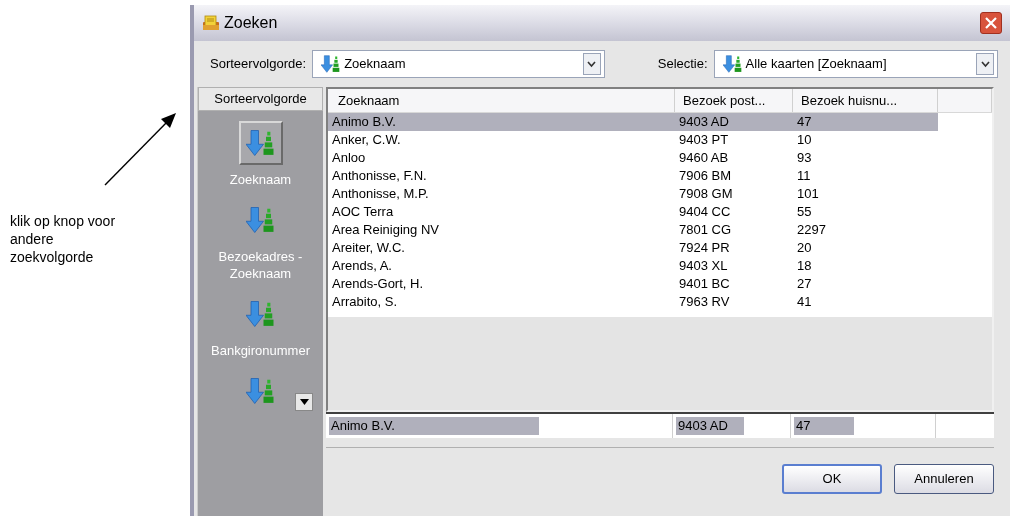  I want to click on sort-order-label: Zoeknaam, so click(260, 179).